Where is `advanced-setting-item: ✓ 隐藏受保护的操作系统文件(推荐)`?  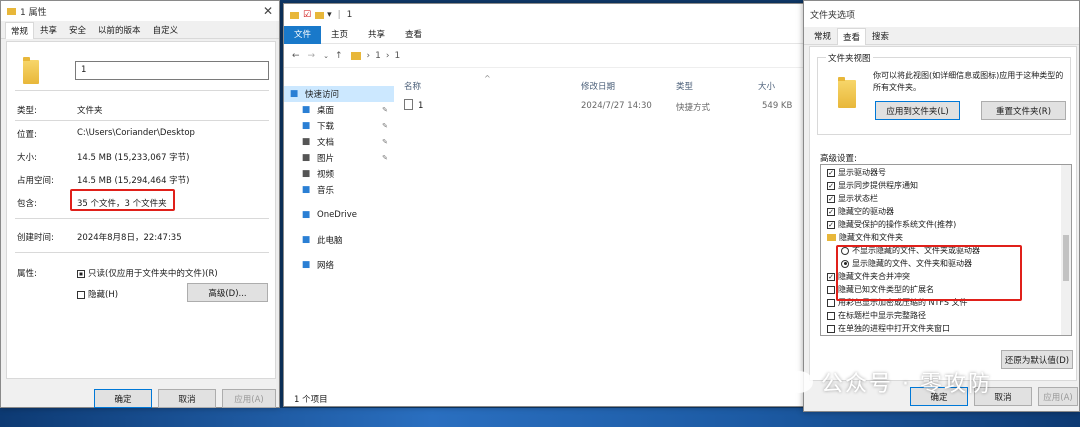
advanced-setting-item: ✓ 隐藏受保护的操作系统文件(推荐) is located at coordinates (946, 225).